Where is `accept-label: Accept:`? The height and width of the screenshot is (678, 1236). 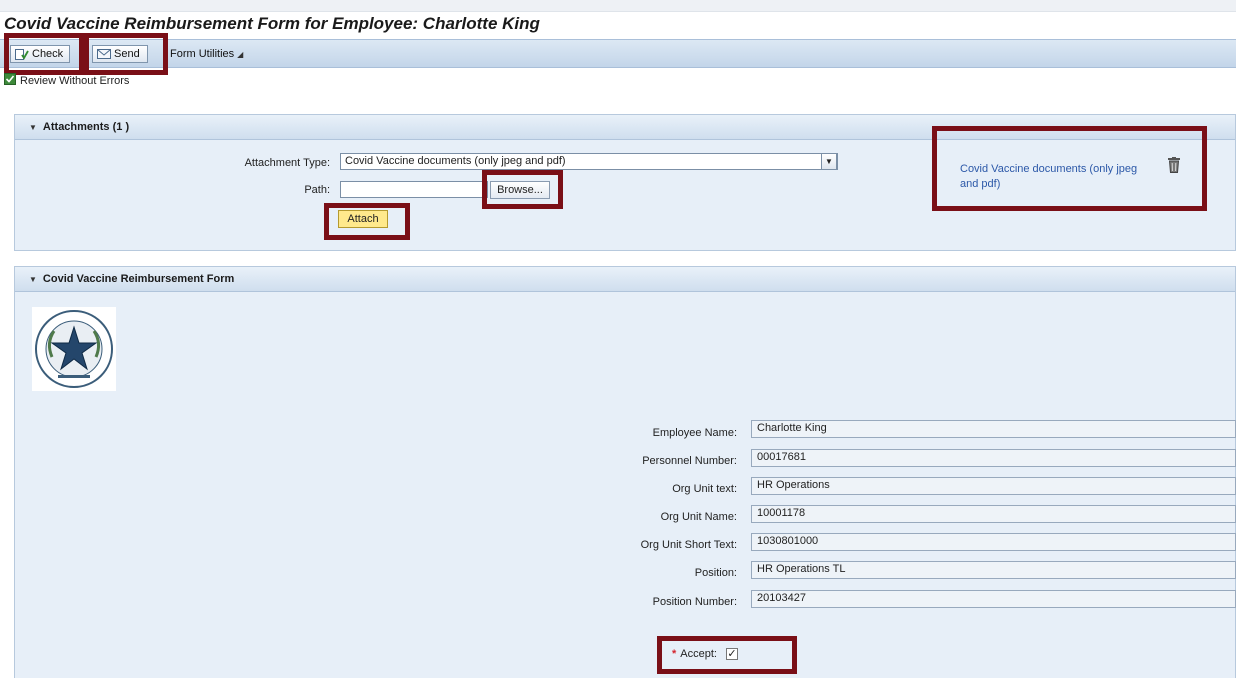
accept-label: Accept: is located at coordinates (698, 654).